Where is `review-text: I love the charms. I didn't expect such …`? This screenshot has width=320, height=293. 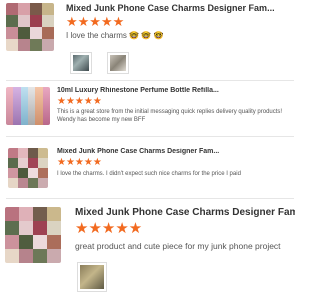
review-text: I love the charms. I didn't expect such … is located at coordinates (149, 174).